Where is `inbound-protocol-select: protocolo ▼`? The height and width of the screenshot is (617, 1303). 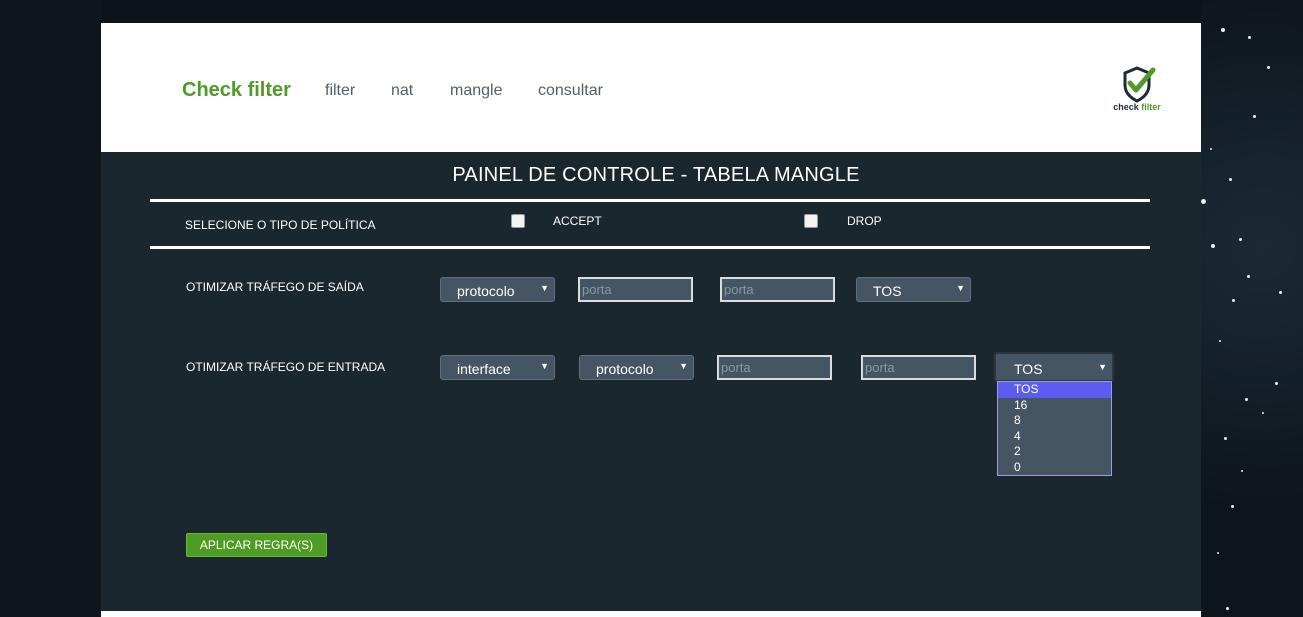
inbound-protocol-select: protocolo ▼ is located at coordinates (636, 367).